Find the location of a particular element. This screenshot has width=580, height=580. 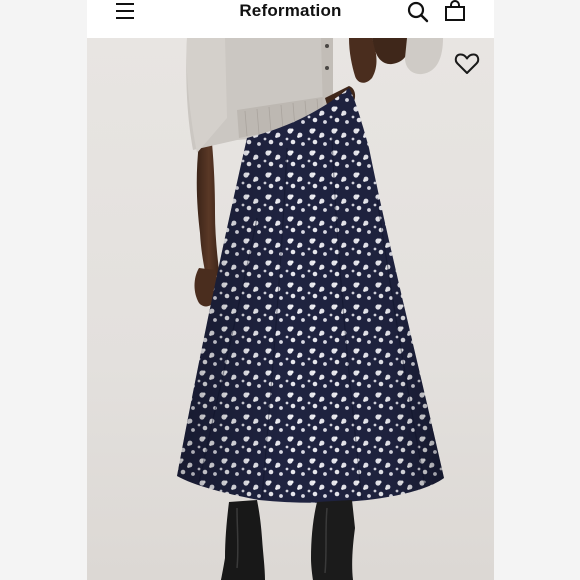

heart-icon is located at coordinates (467, 64).